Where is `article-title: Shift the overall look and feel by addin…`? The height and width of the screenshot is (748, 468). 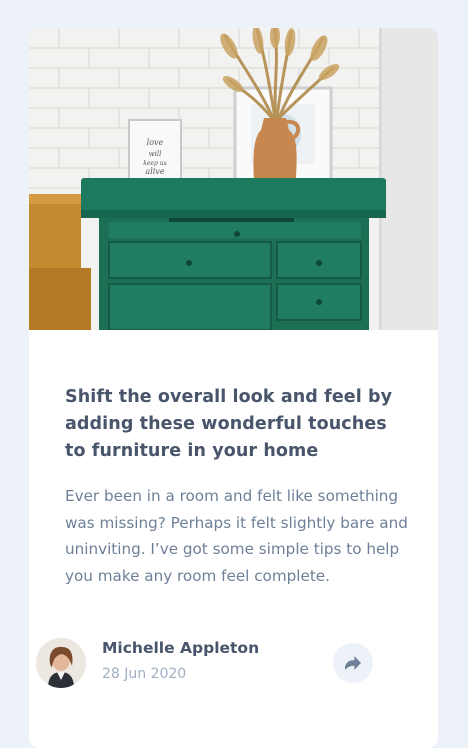 article-title: Shift the overall look and feel by addin… is located at coordinates (237, 424).